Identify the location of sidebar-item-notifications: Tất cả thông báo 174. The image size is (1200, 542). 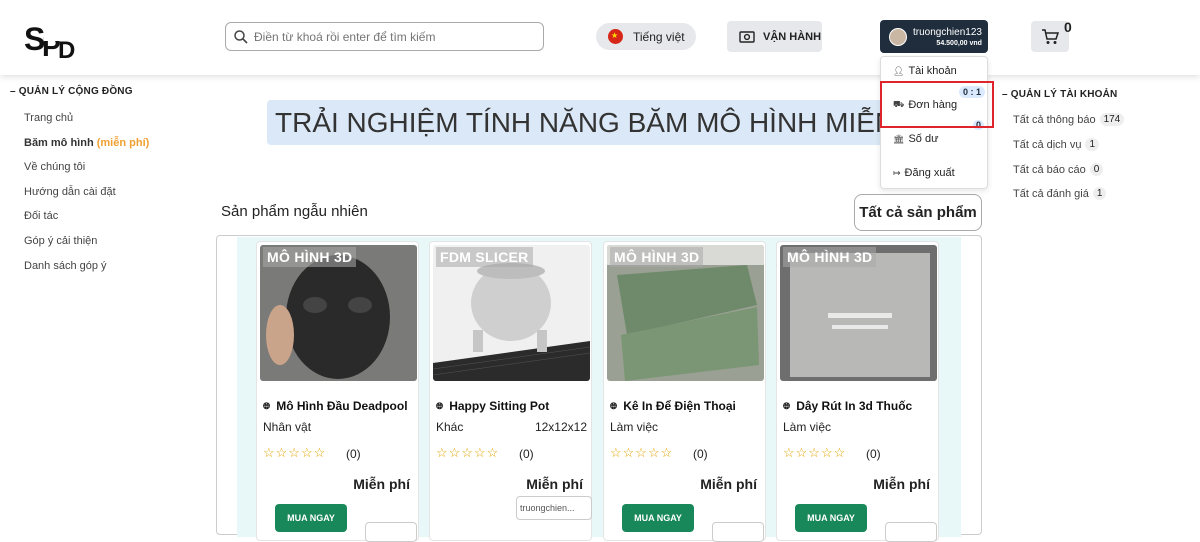
(1069, 119).